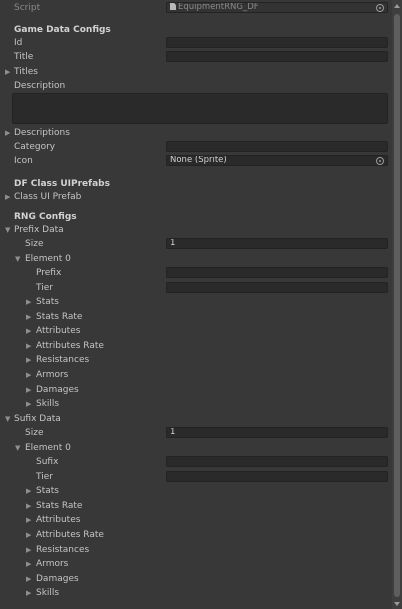  I want to click on prefix-attributes-rate-label: Attributes Rate, so click(70, 346).